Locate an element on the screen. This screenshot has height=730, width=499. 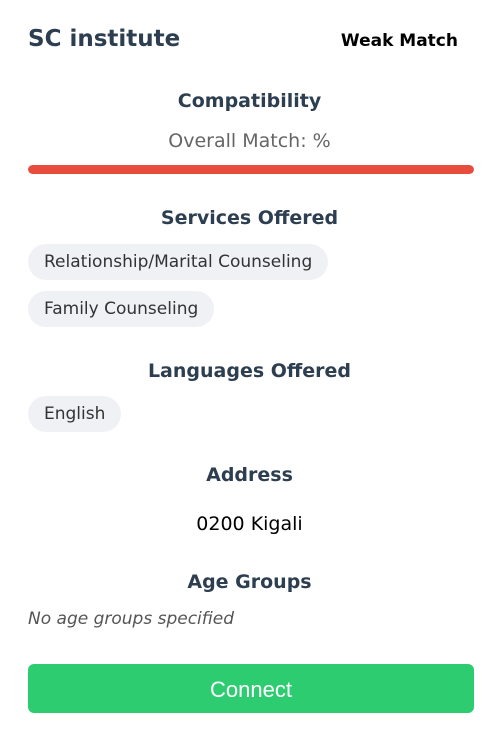
languages-heading: Languages Offered is located at coordinates (249, 371).